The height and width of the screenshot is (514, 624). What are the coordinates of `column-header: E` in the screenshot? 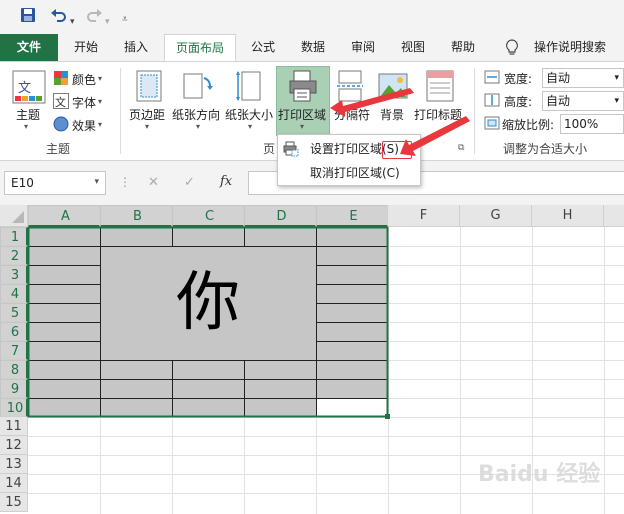 It's located at (352, 216).